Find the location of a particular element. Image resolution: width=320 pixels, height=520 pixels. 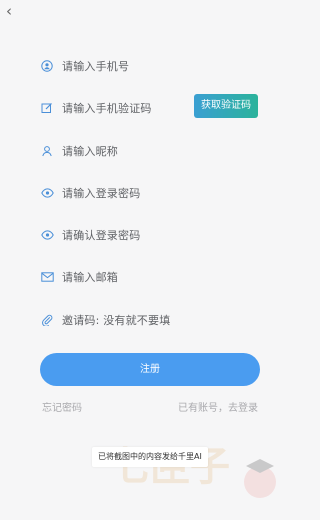

toast-message: 已将截图中的内容发给千里AI is located at coordinates (150, 457).